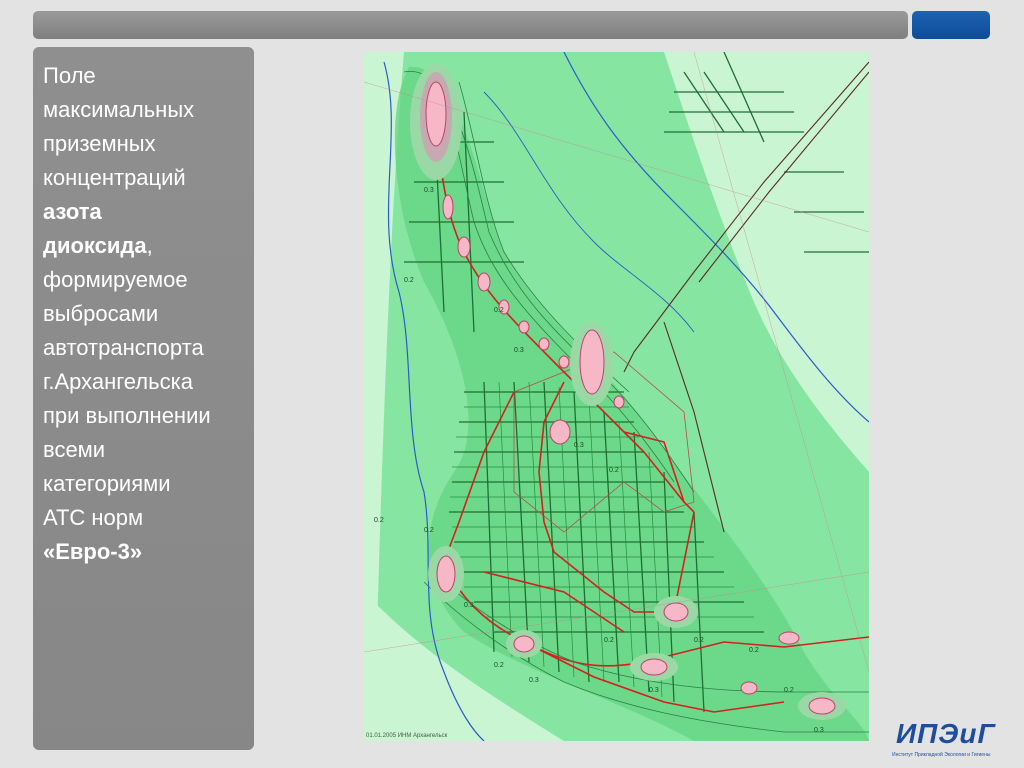 This screenshot has width=1024, height=768. What do you see at coordinates (99, 143) in the screenshot?
I see `desc-line: приземных` at bounding box center [99, 143].